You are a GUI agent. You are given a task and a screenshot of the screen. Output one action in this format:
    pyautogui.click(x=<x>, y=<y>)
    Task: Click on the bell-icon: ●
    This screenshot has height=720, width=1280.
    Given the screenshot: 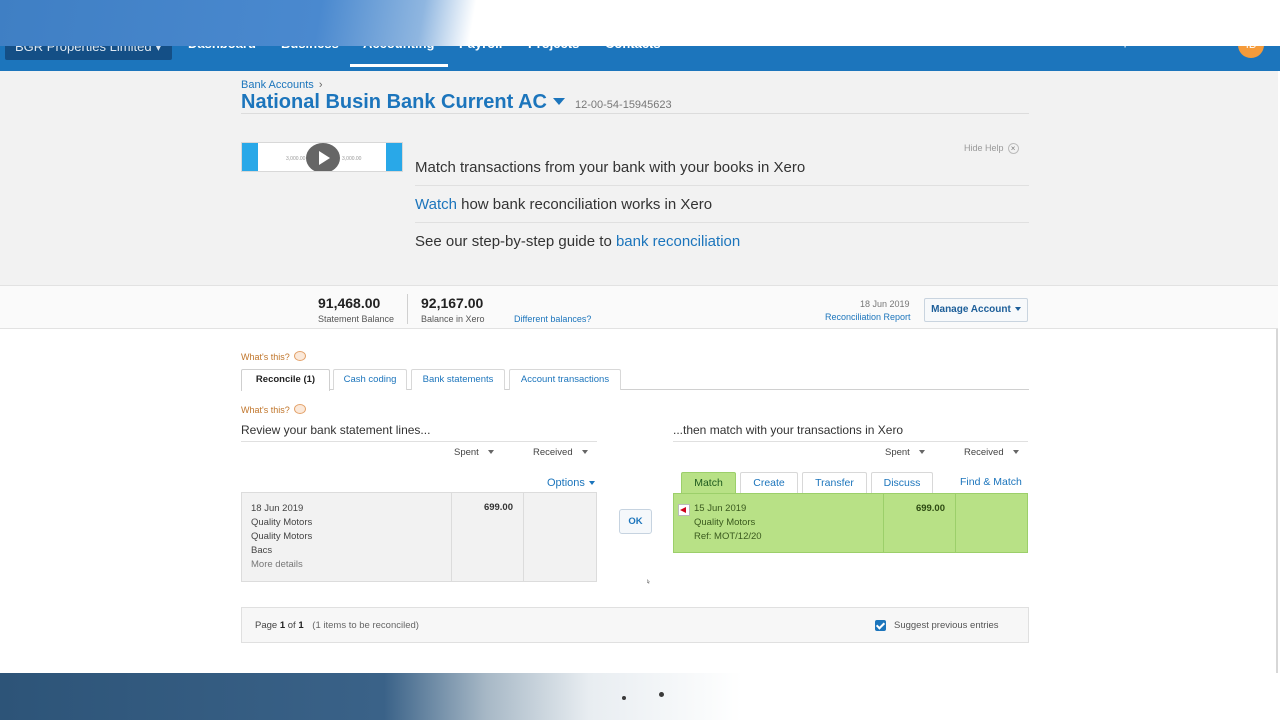 What is the action you would take?
    pyautogui.click(x=1167, y=42)
    